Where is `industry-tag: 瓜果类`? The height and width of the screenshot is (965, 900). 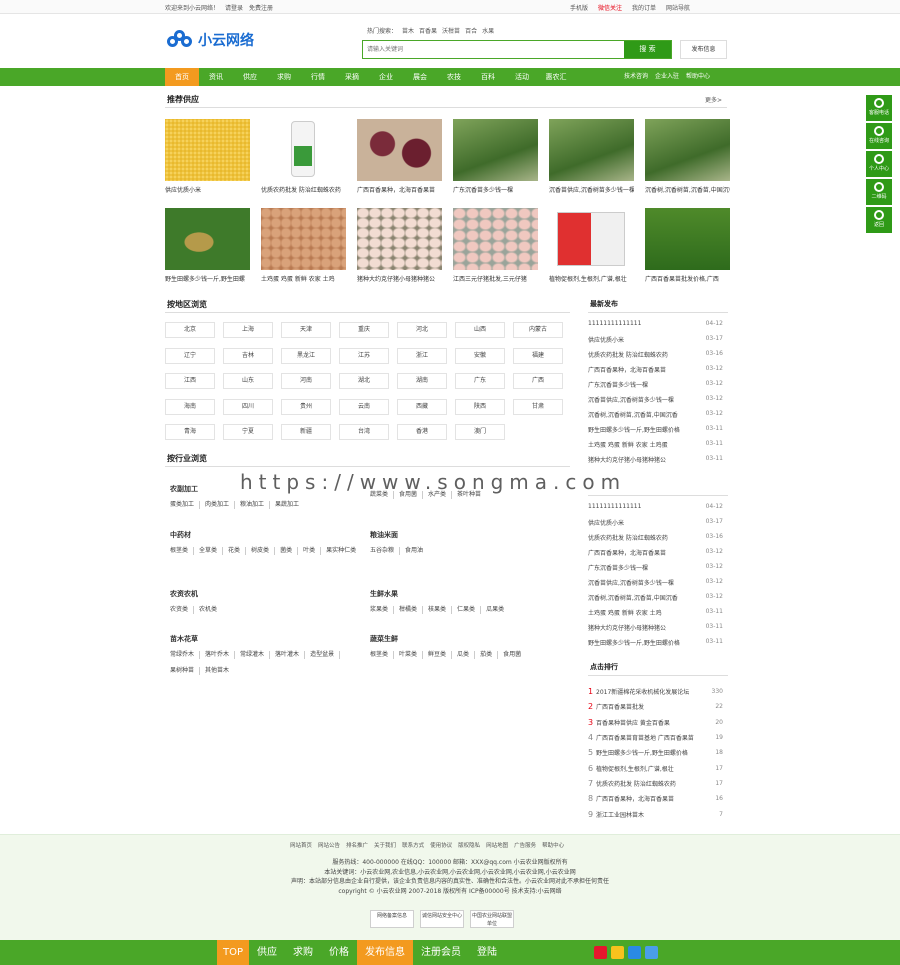 industry-tag: 瓜果类 is located at coordinates (497, 610).